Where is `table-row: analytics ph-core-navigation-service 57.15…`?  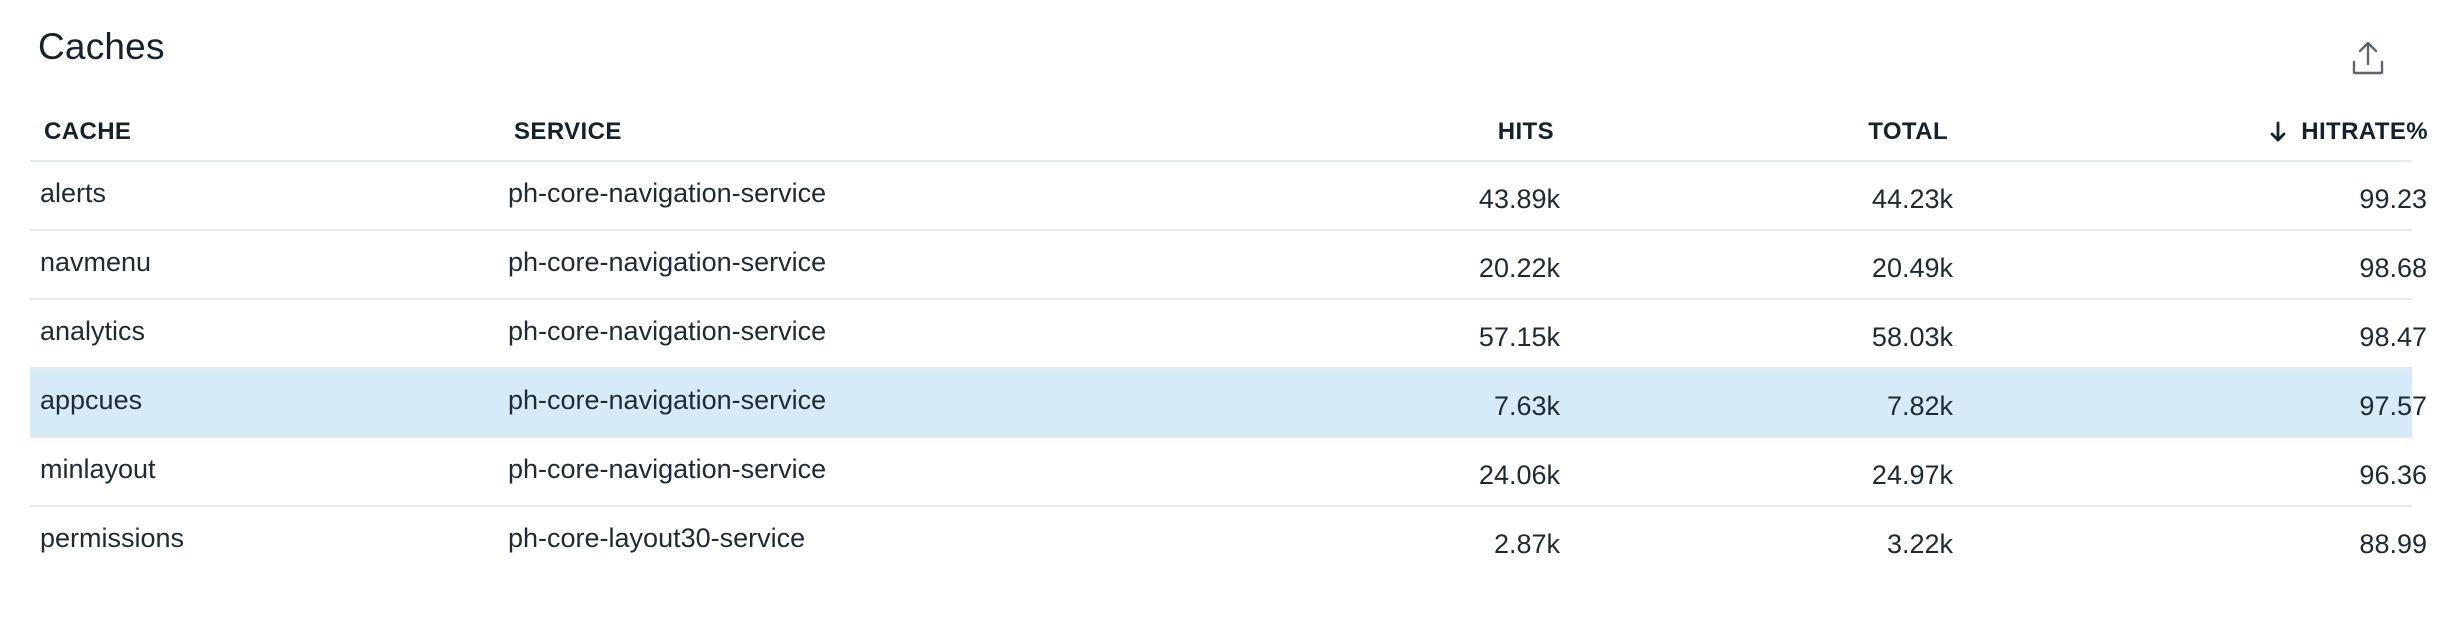
table-row: analytics ph-core-navigation-service 57.15… is located at coordinates (1228, 334).